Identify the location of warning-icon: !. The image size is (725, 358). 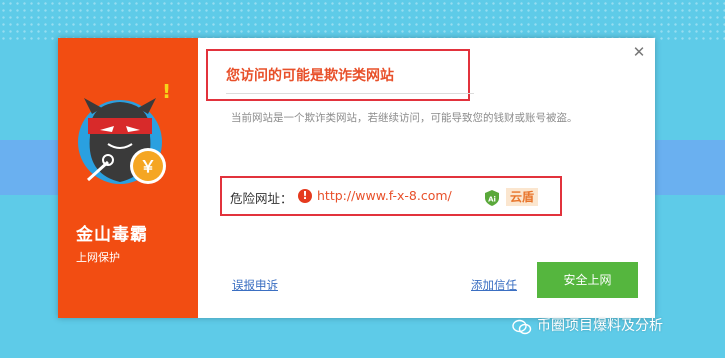
(305, 196).